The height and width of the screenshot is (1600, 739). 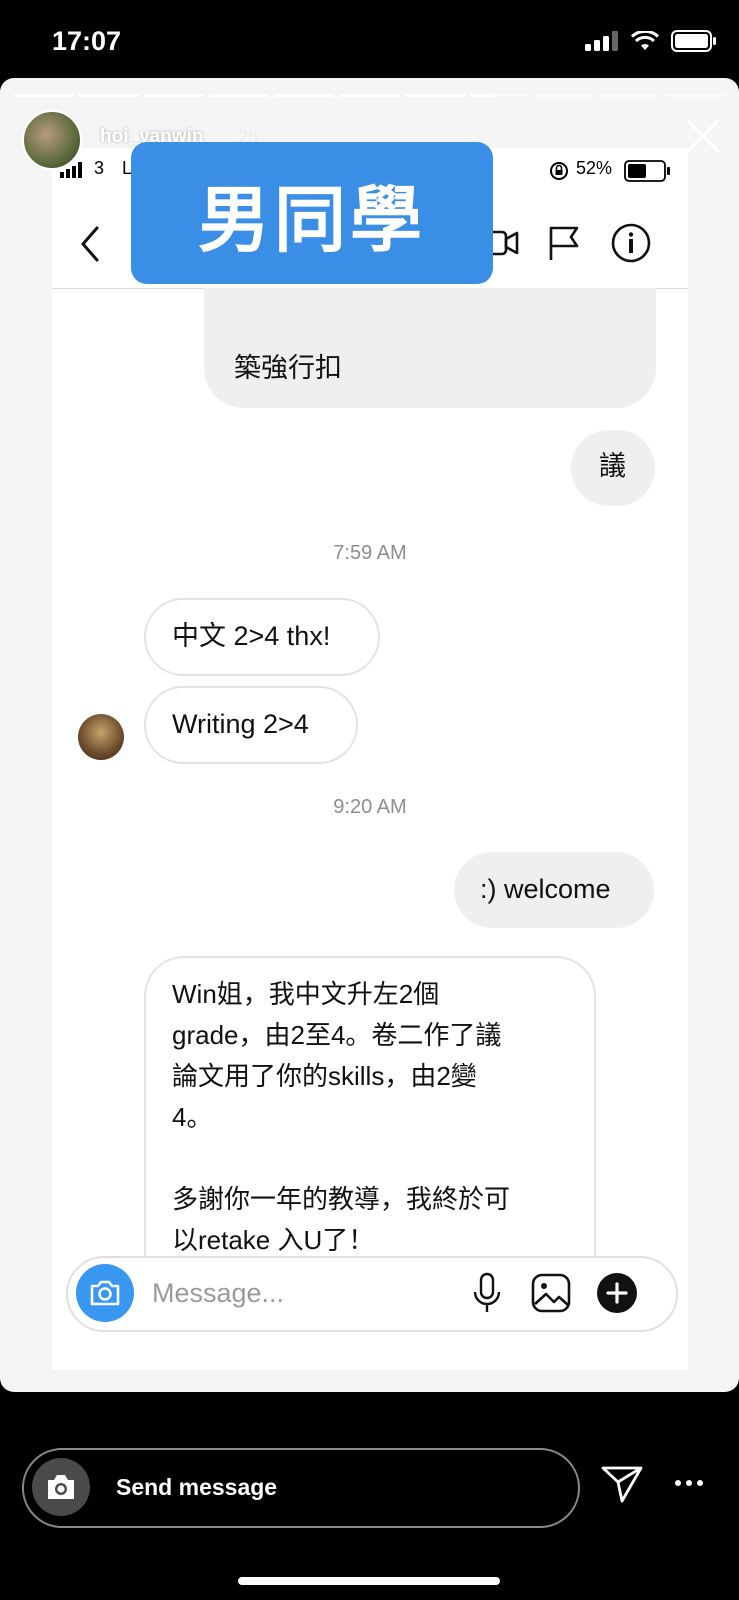 I want to click on message-bubble-incoming: 築強行扣, so click(x=430, y=348).